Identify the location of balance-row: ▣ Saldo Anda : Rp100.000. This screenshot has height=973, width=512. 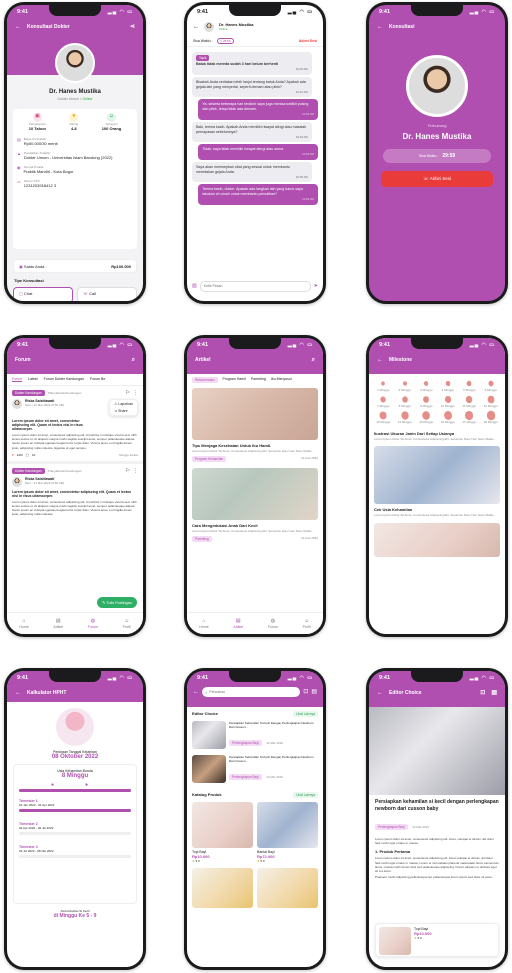
(75, 266).